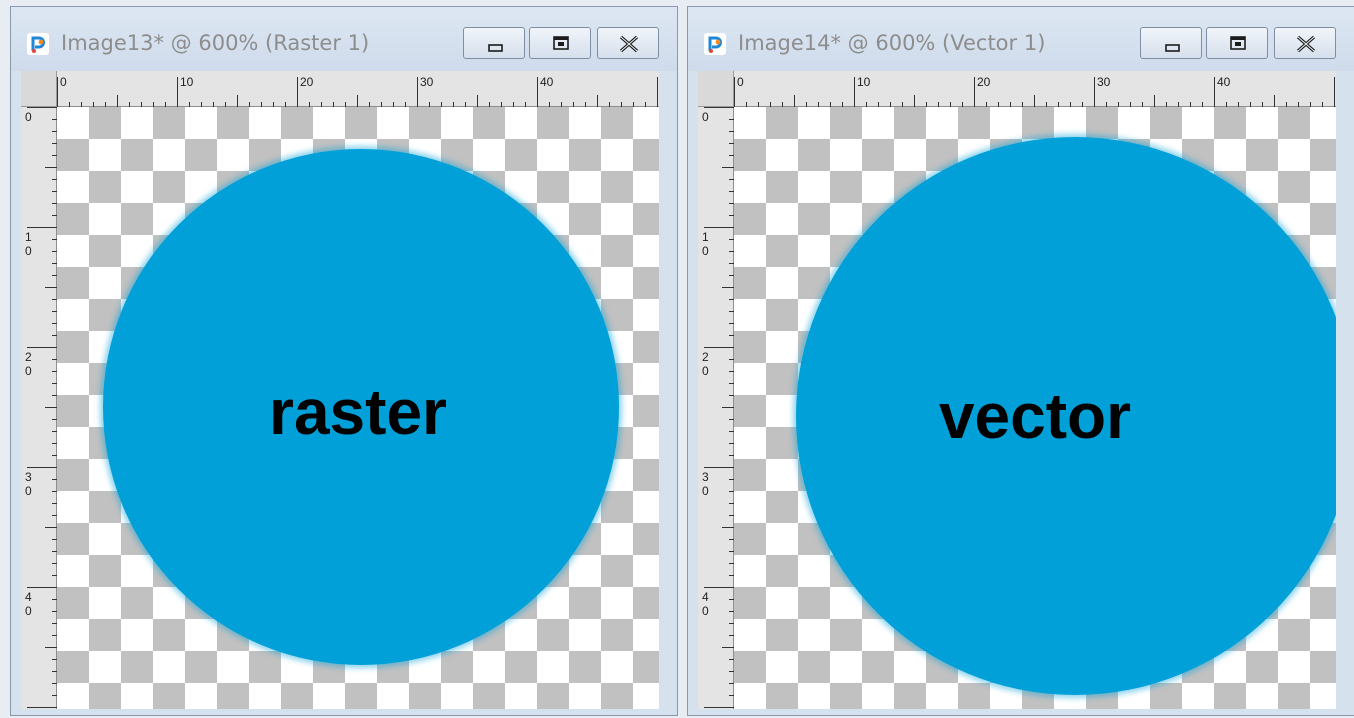  I want to click on window-title: Image14* @ 600% (Vector 1), so click(892, 43).